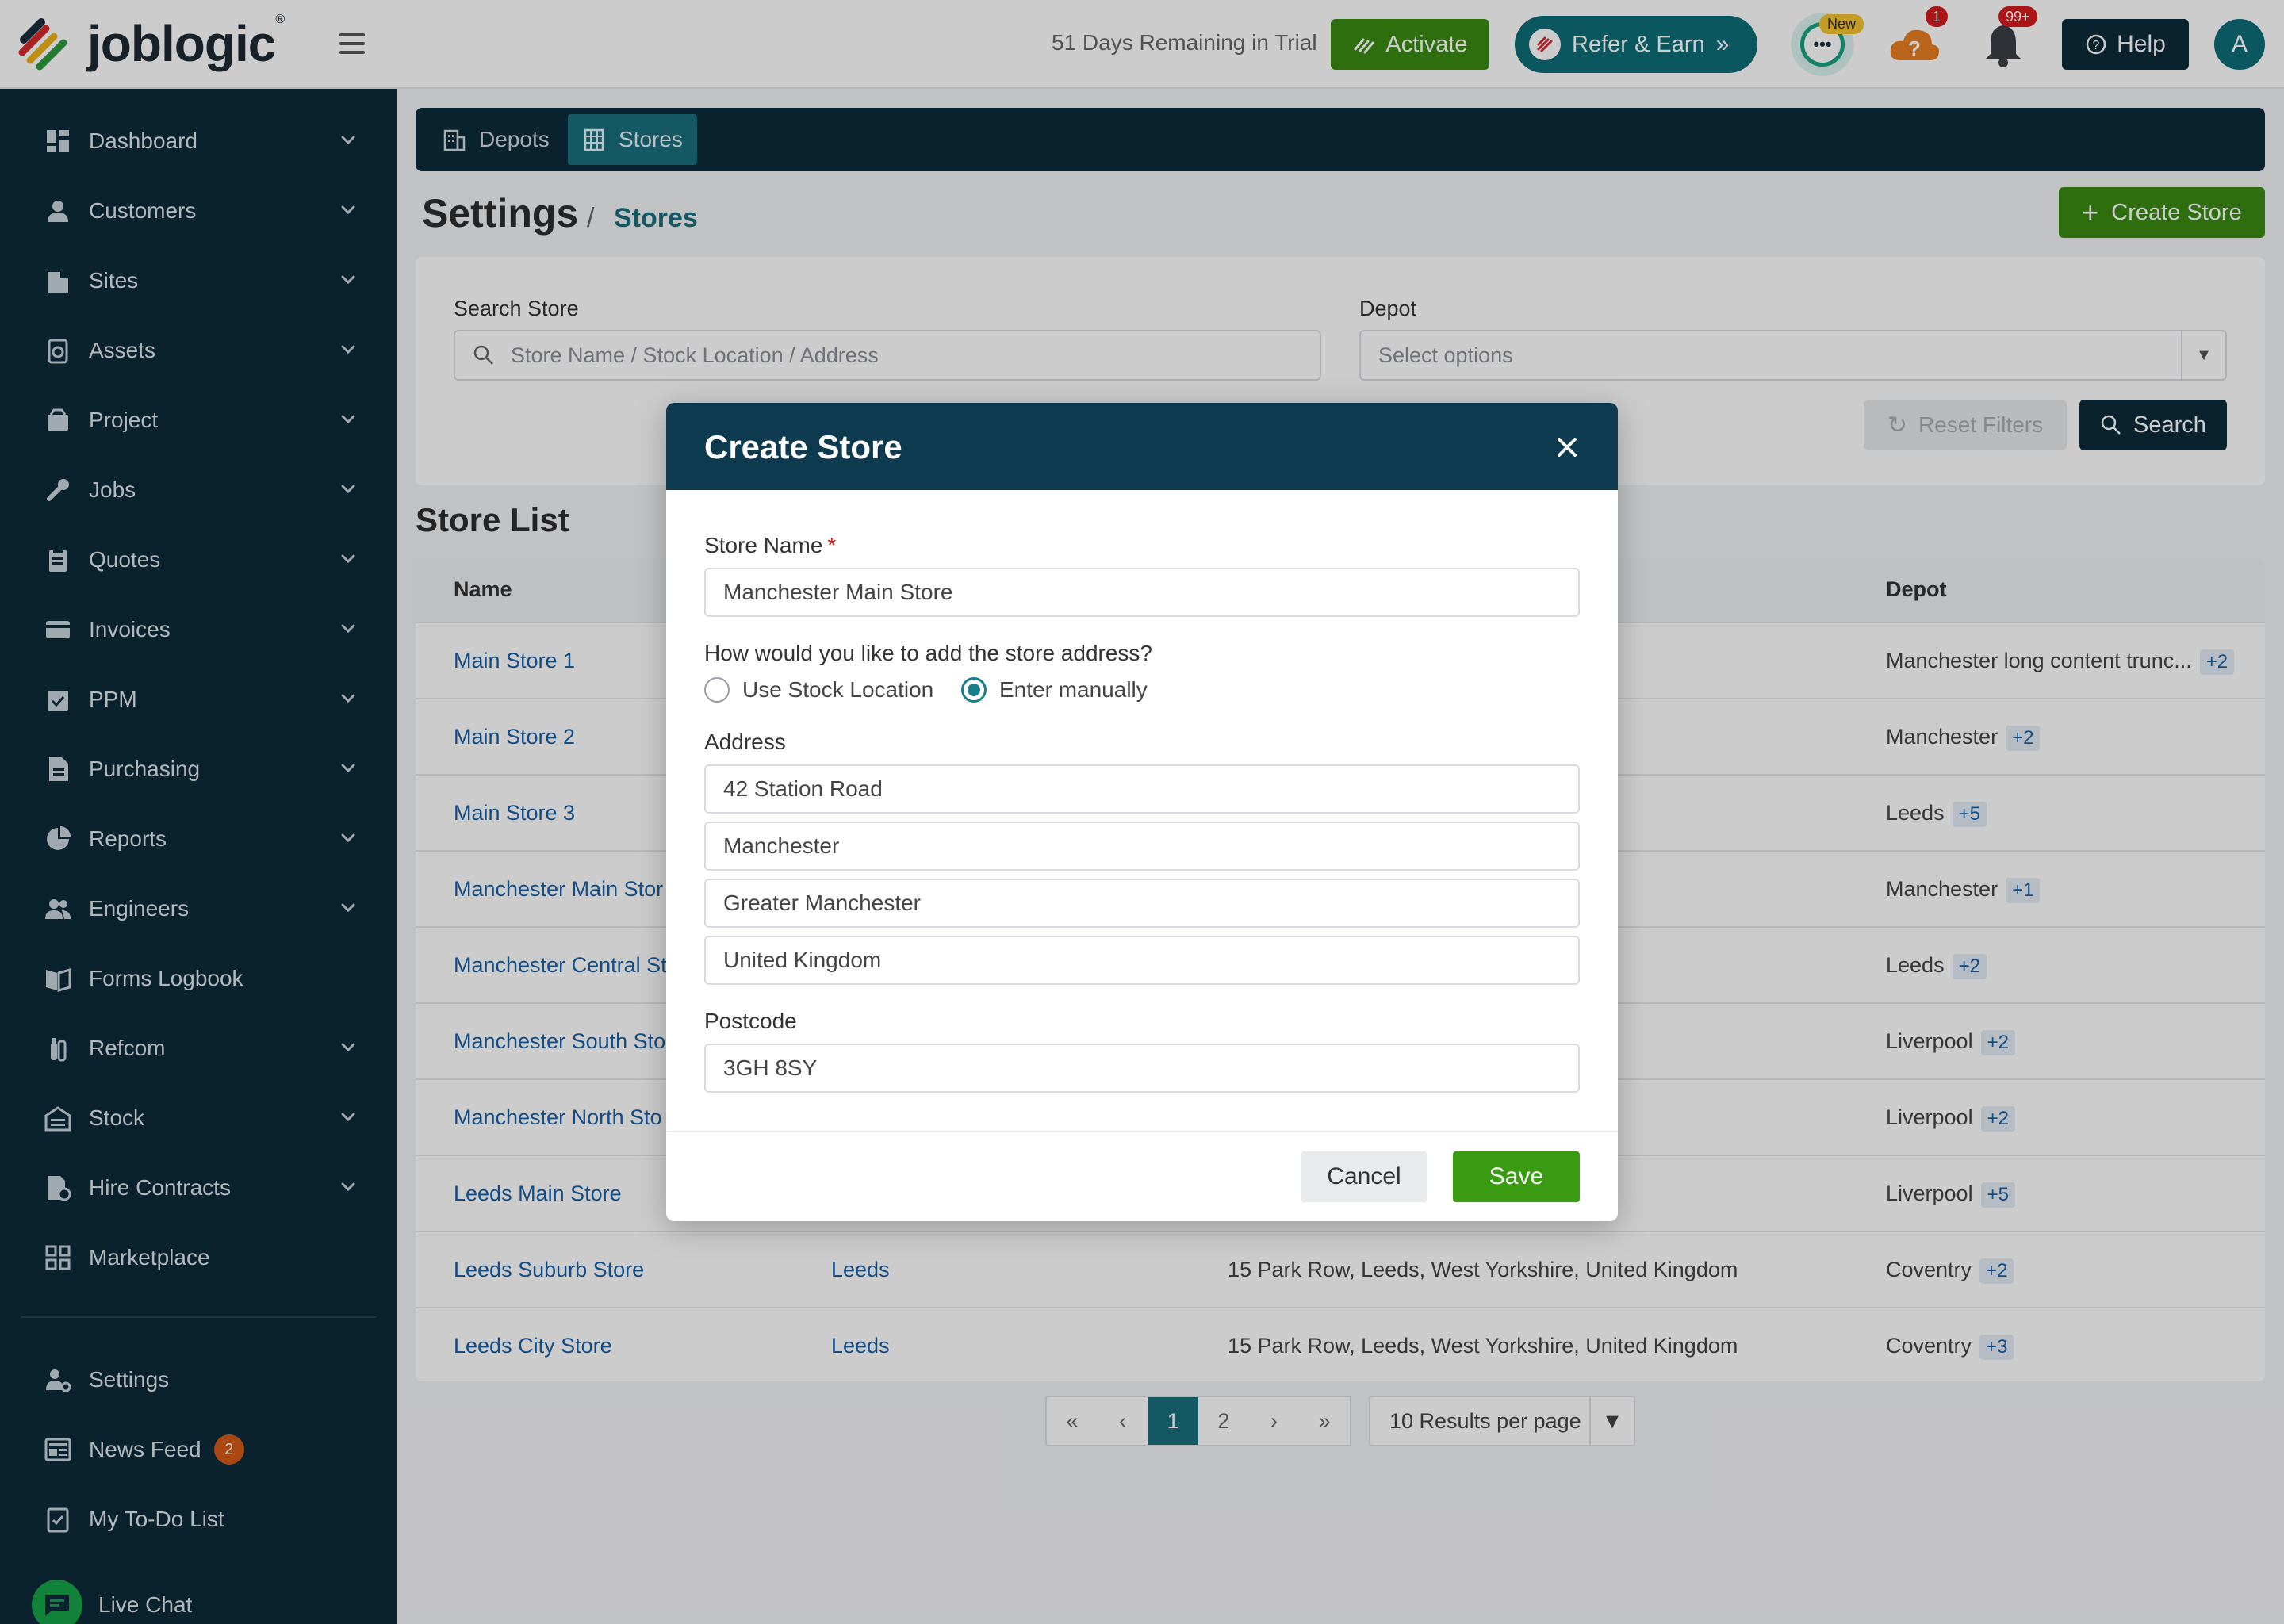 The width and height of the screenshot is (2284, 1624). What do you see at coordinates (770, 545) in the screenshot?
I see `store-name-label: Store Name *` at bounding box center [770, 545].